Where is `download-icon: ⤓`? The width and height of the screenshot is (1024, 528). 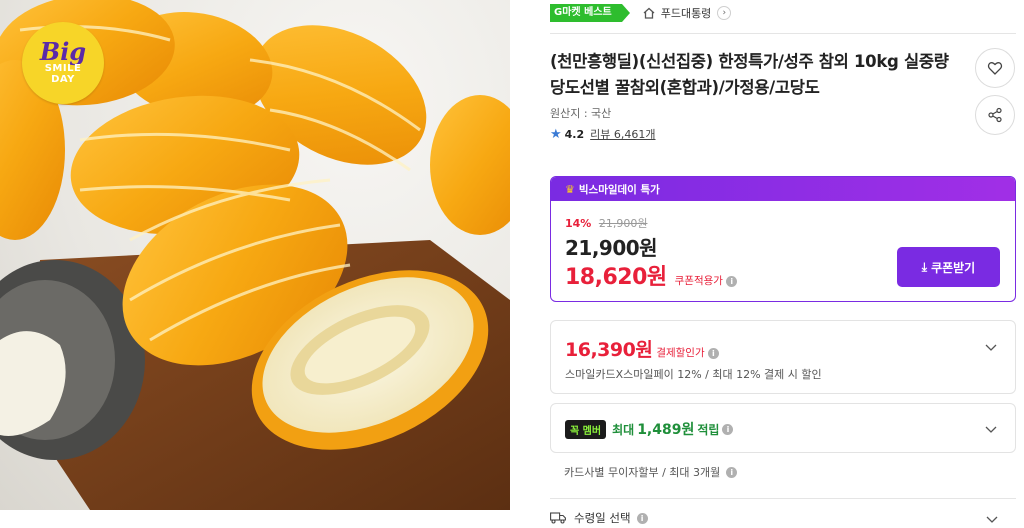 download-icon: ⤓ is located at coordinates (924, 266).